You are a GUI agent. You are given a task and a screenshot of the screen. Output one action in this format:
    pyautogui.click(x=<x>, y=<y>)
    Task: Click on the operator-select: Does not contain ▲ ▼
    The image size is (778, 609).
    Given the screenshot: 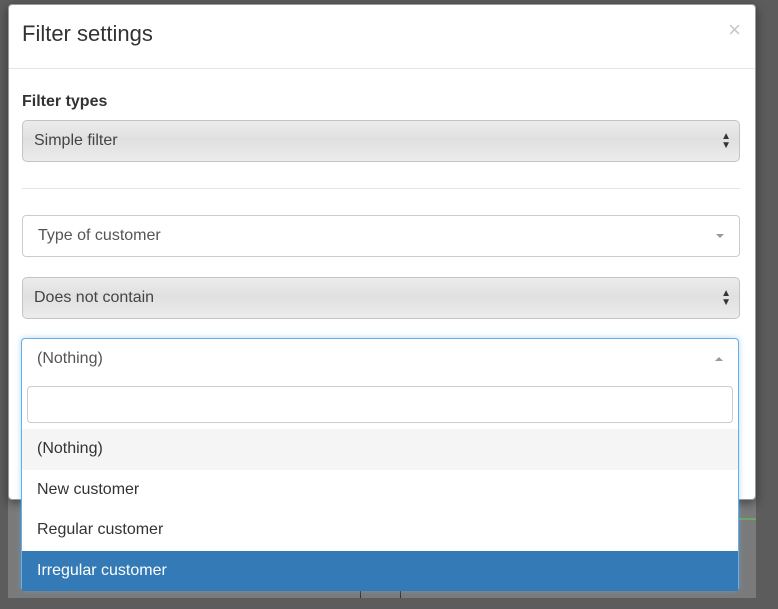 What is the action you would take?
    pyautogui.click(x=381, y=298)
    